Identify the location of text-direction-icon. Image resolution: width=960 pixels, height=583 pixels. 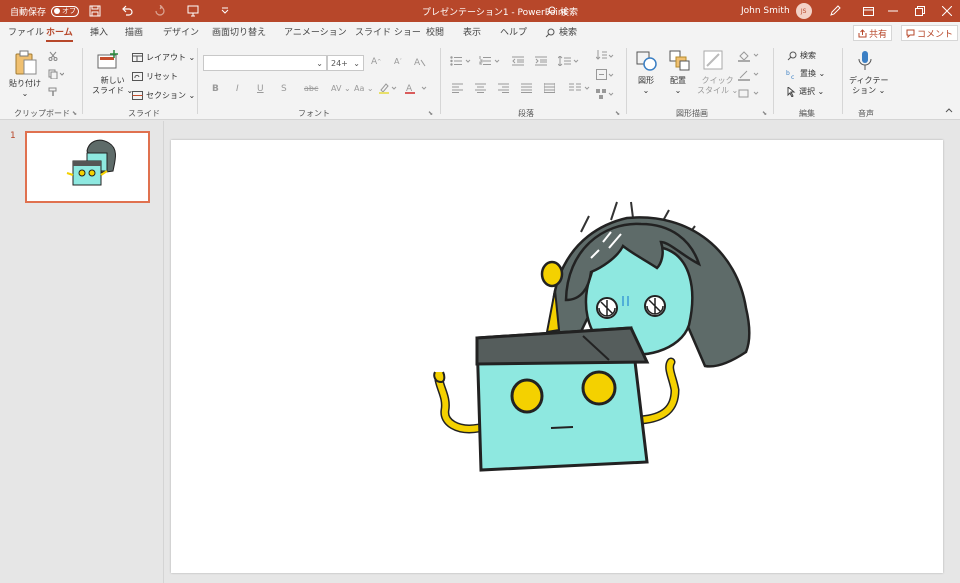
(605, 56).